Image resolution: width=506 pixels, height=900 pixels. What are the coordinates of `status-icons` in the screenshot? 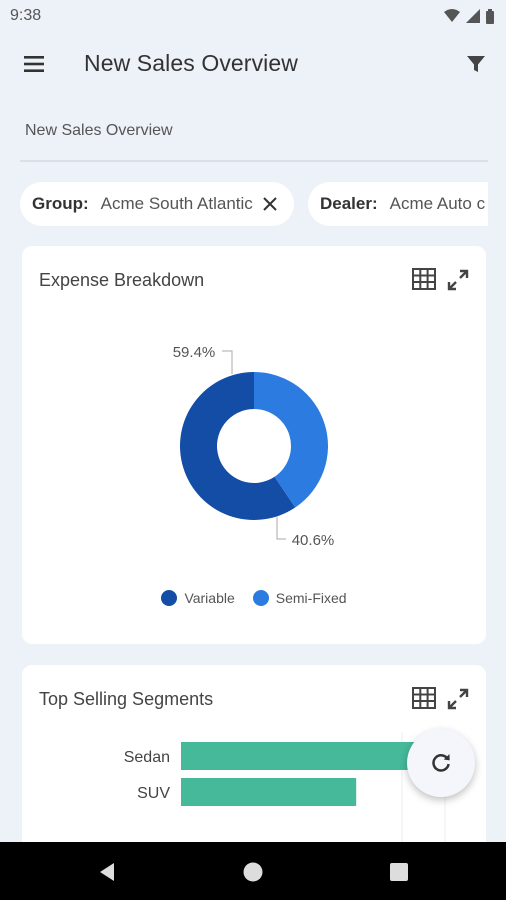 It's located at (469, 16).